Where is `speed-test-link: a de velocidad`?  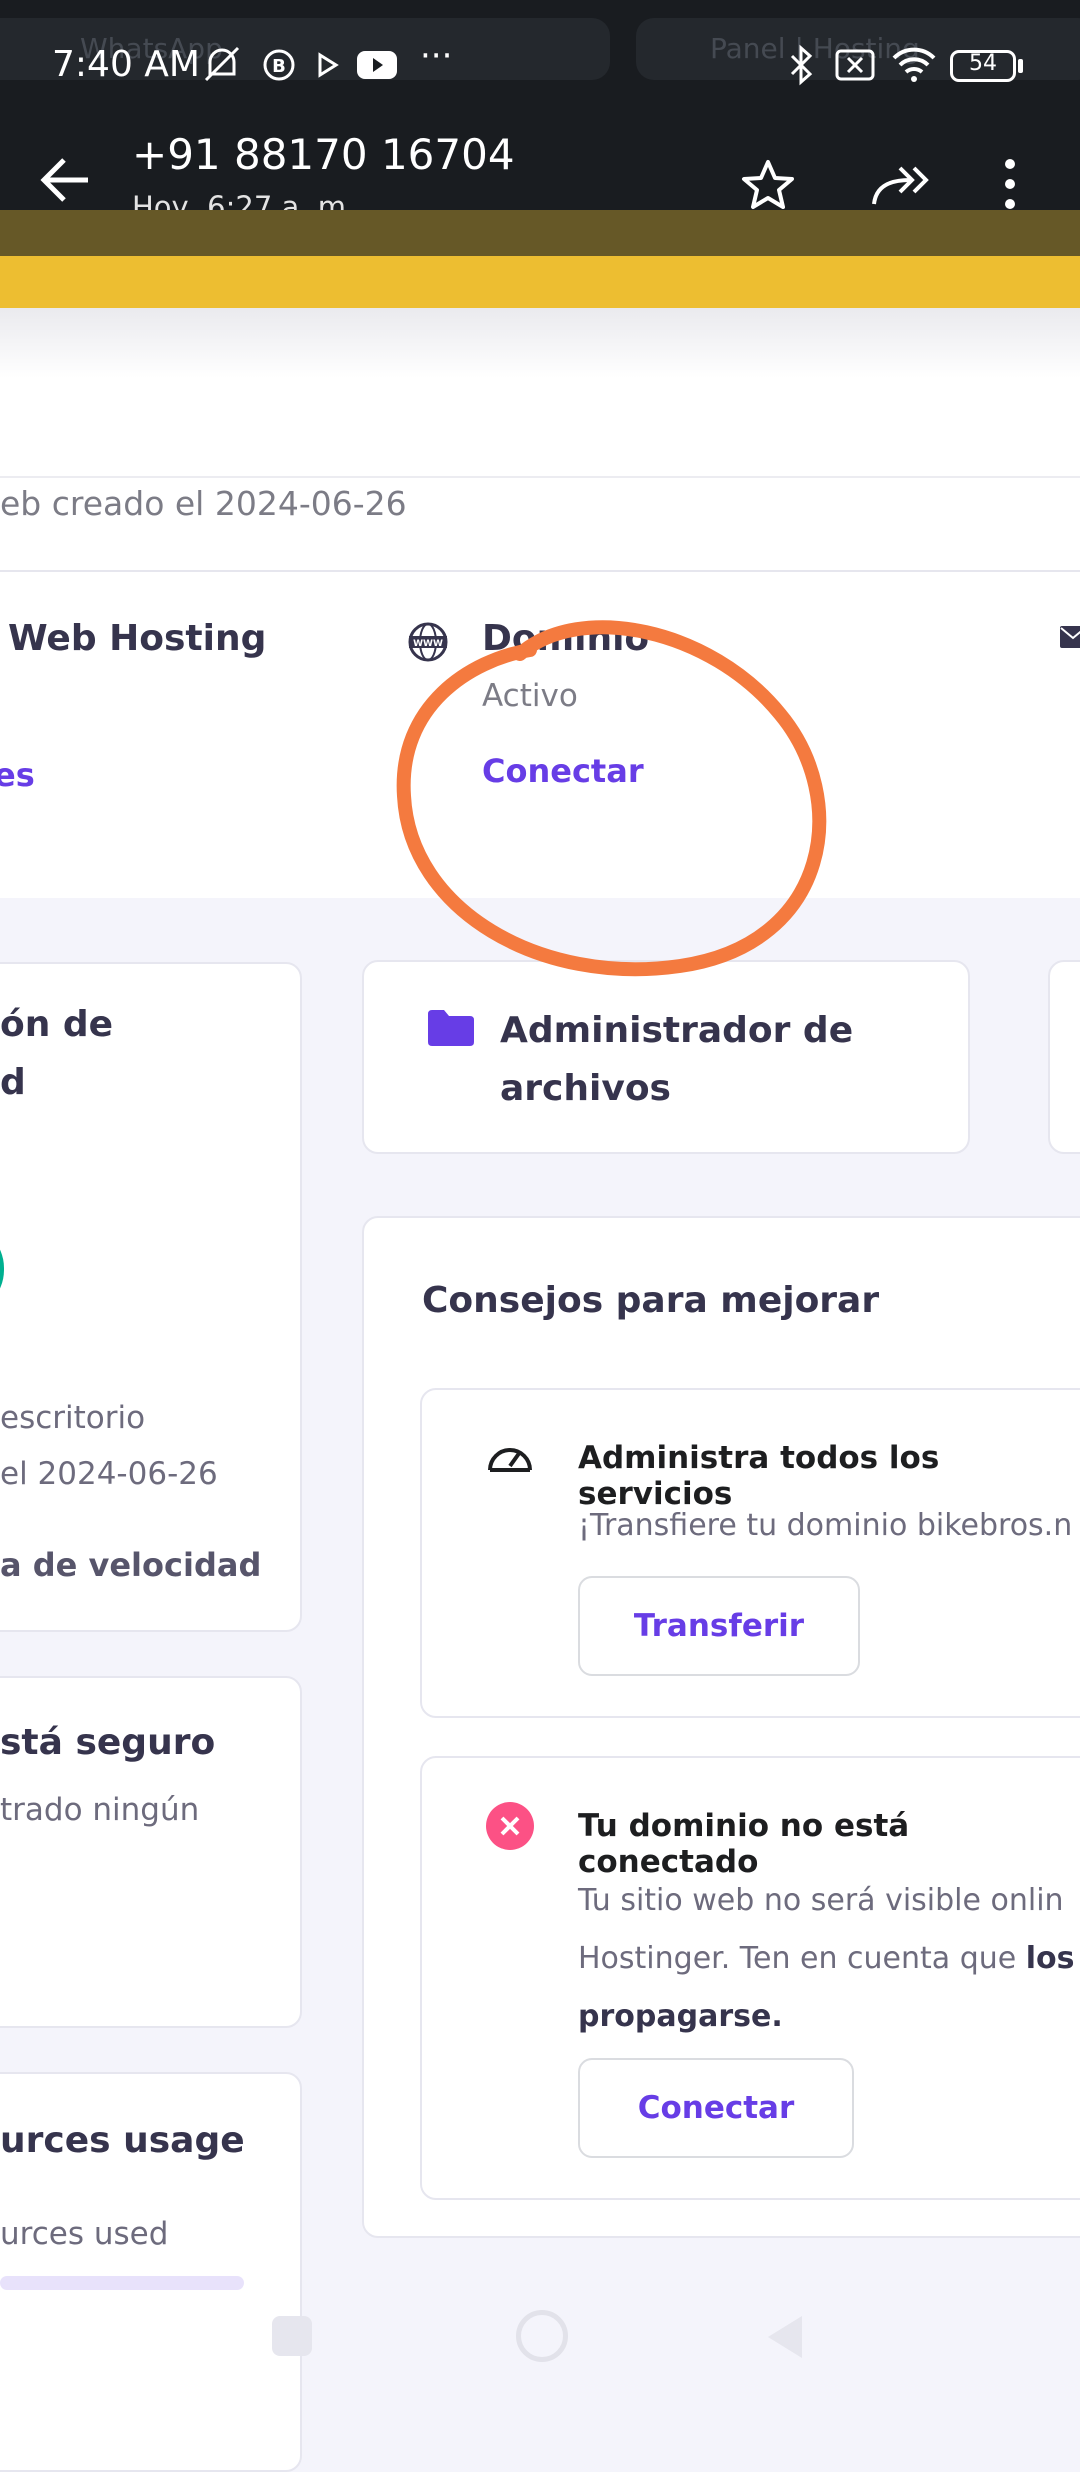 speed-test-link: a de velocidad is located at coordinates (130, 1565).